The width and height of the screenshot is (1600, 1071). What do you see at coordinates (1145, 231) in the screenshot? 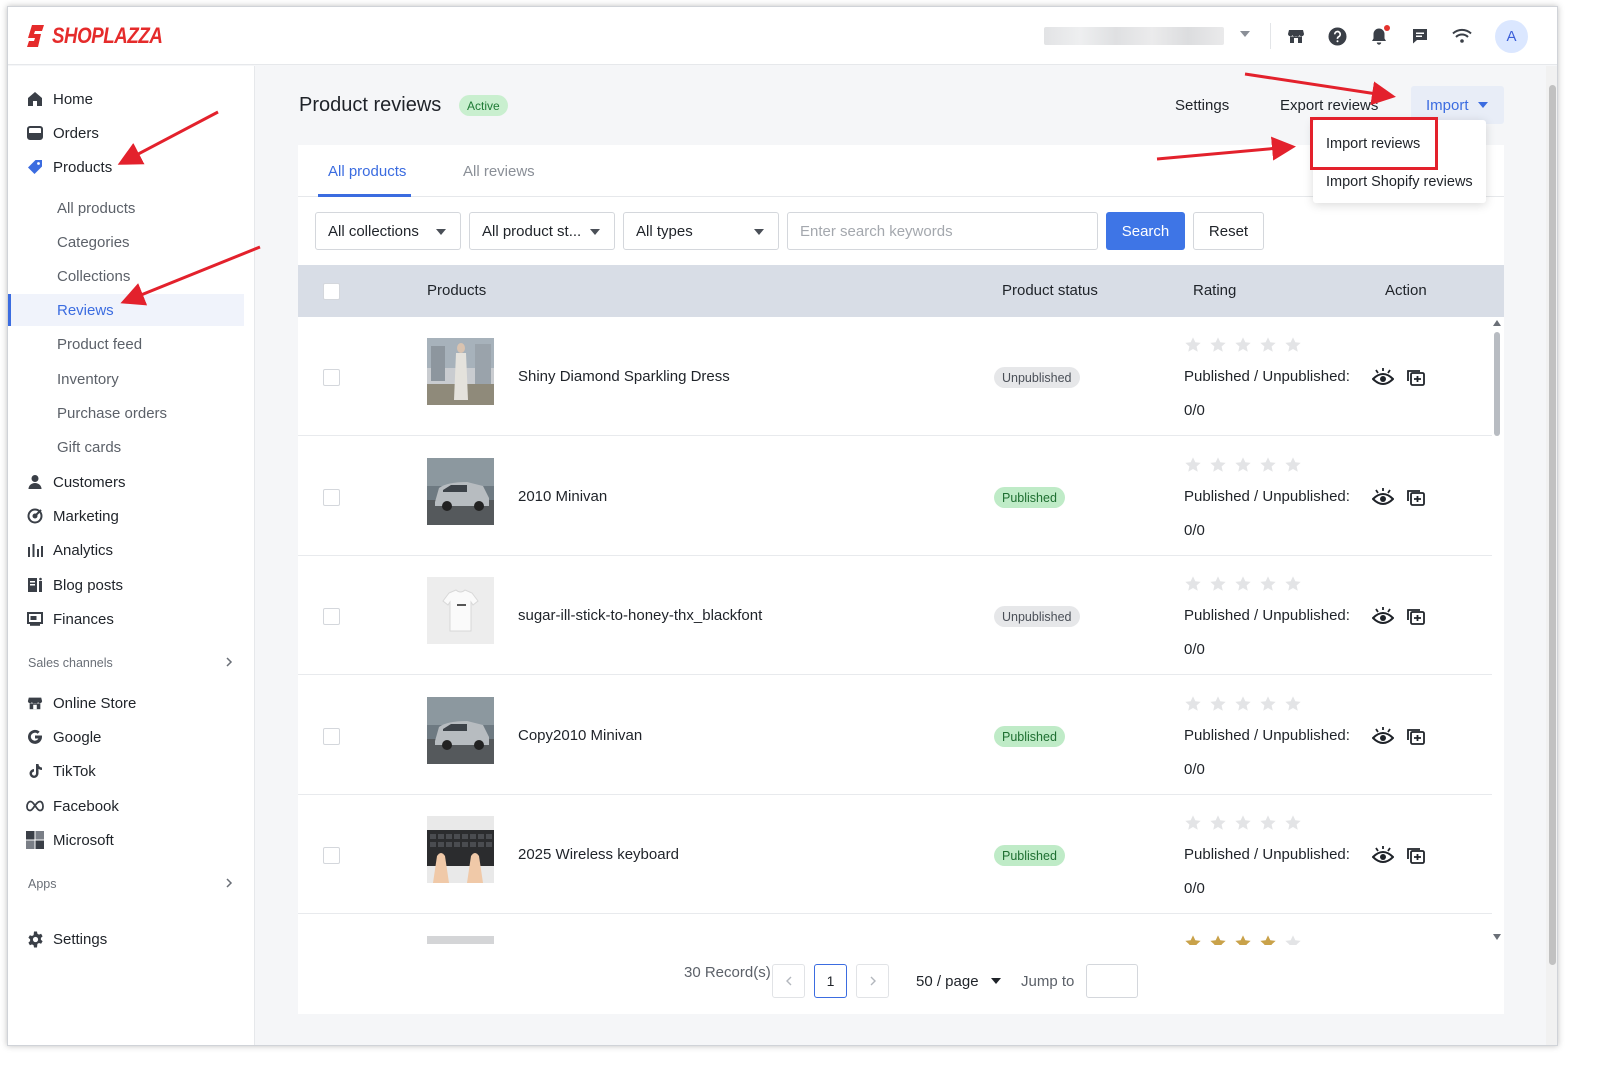
I see `search-button: Search` at bounding box center [1145, 231].